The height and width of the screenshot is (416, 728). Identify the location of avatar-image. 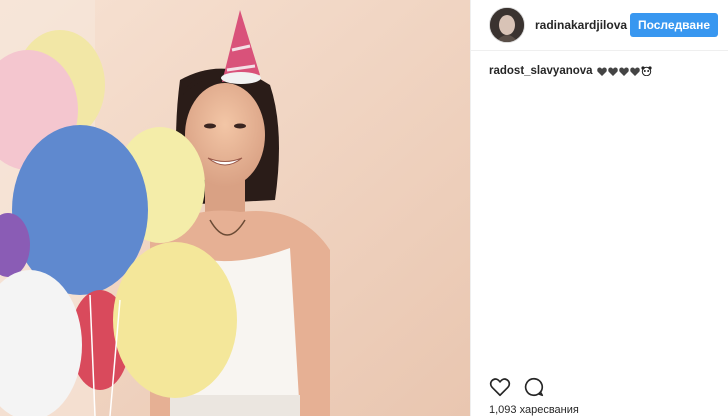
(507, 25).